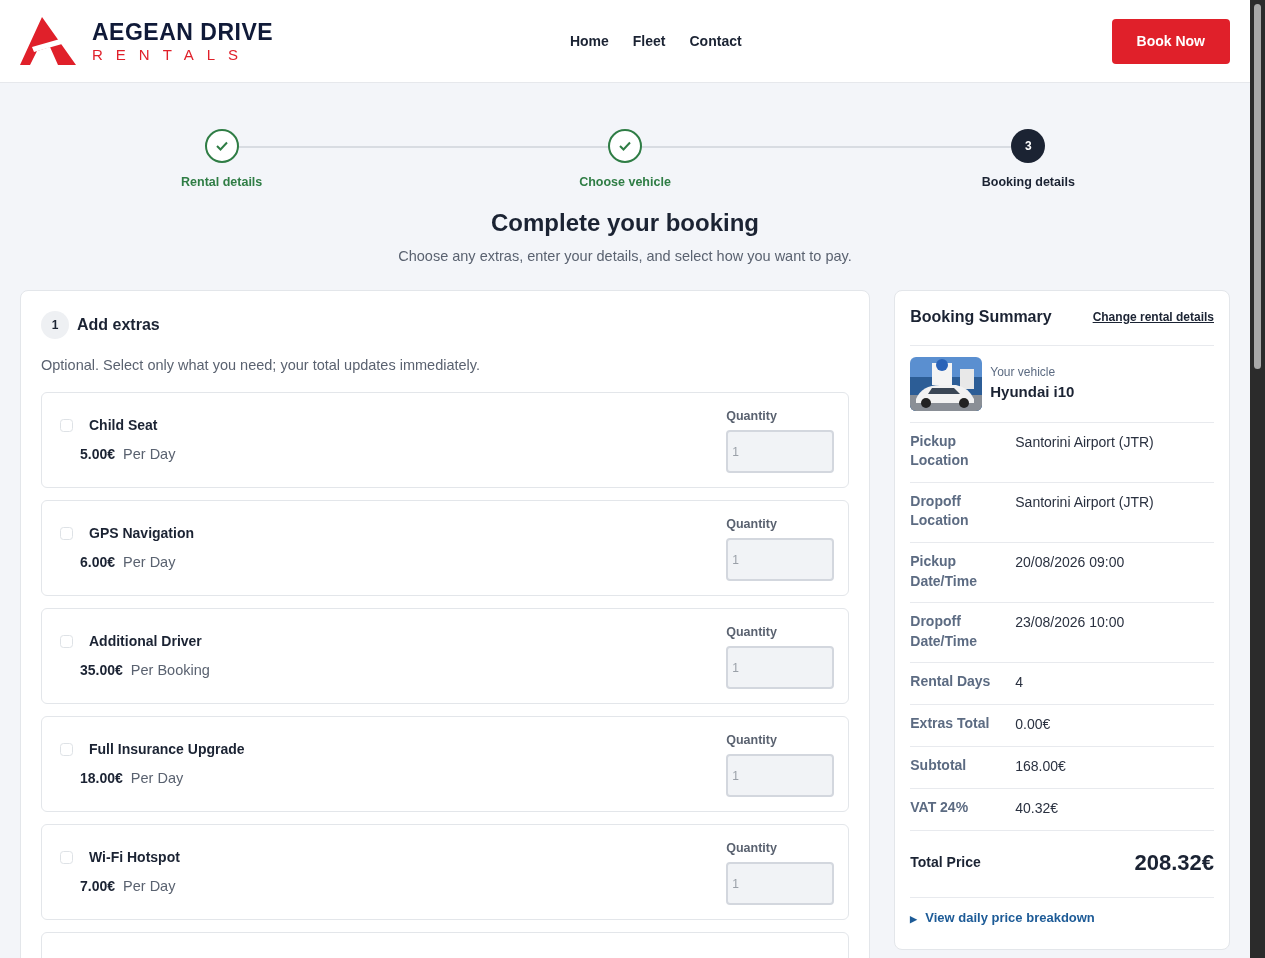 This screenshot has height=958, width=1265. Describe the element at coordinates (98, 455) in the screenshot. I see `extra-price: 5.00€` at that location.